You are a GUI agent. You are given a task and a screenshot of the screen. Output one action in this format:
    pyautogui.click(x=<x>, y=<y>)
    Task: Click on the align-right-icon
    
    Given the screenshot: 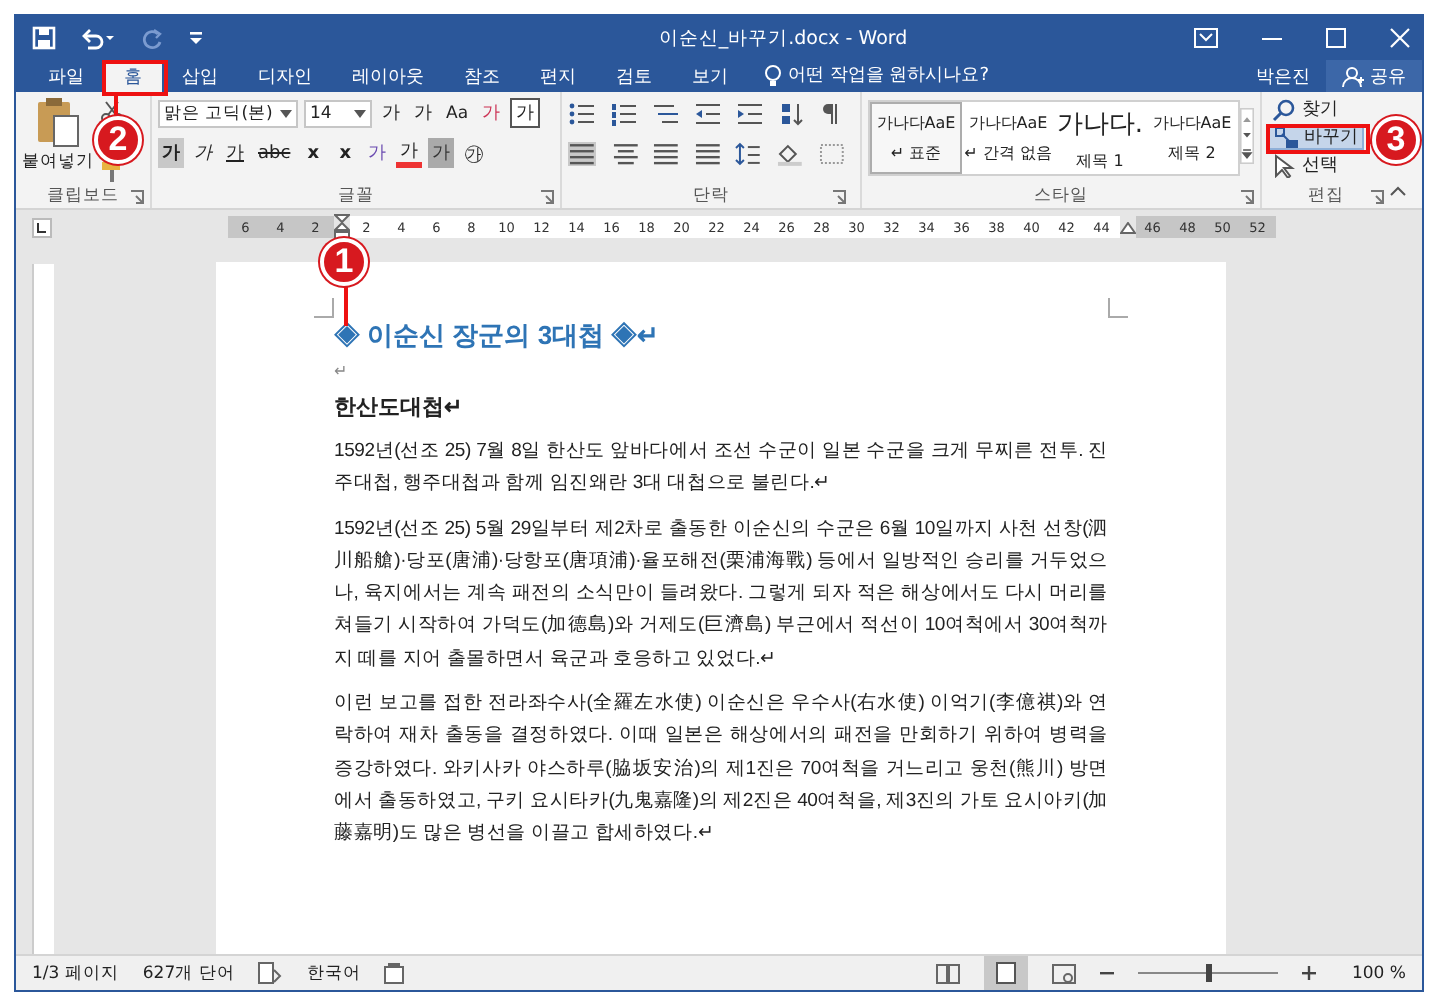 What is the action you would take?
    pyautogui.click(x=665, y=153)
    